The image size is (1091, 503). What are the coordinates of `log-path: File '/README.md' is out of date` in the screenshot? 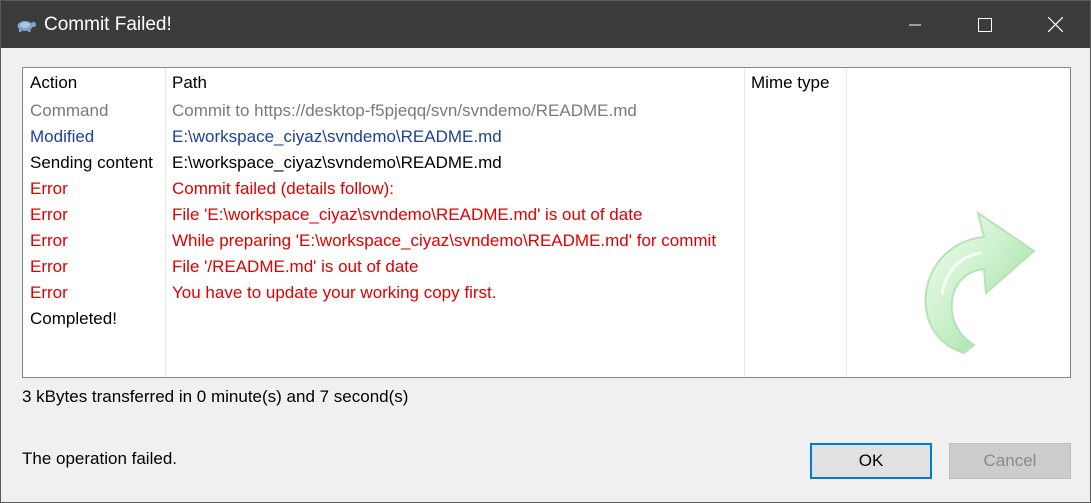 It's located at (295, 266).